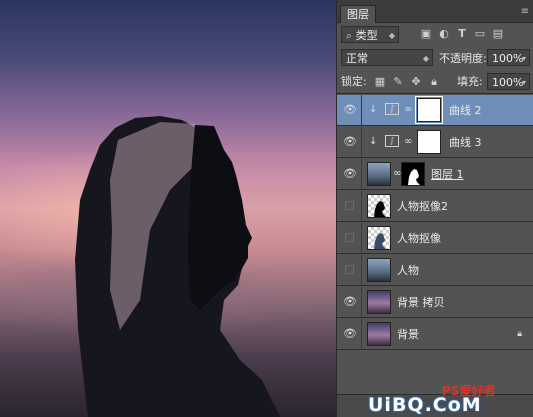 This screenshot has height=417, width=533. Describe the element at coordinates (354, 81) in the screenshot. I see `lock-label: 锁定:` at that location.